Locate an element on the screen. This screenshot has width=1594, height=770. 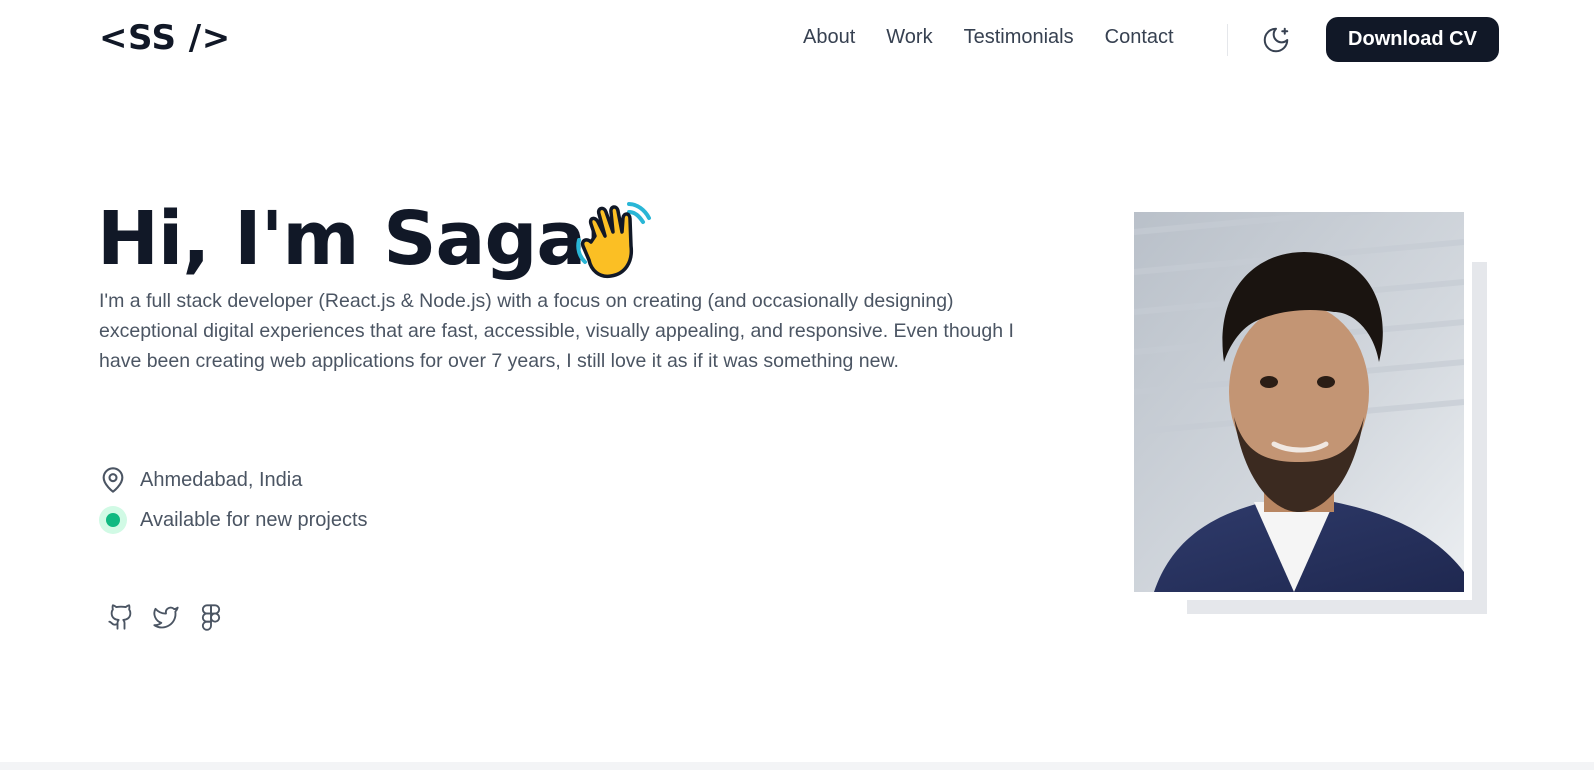
moon-icon is located at coordinates (1276, 40).